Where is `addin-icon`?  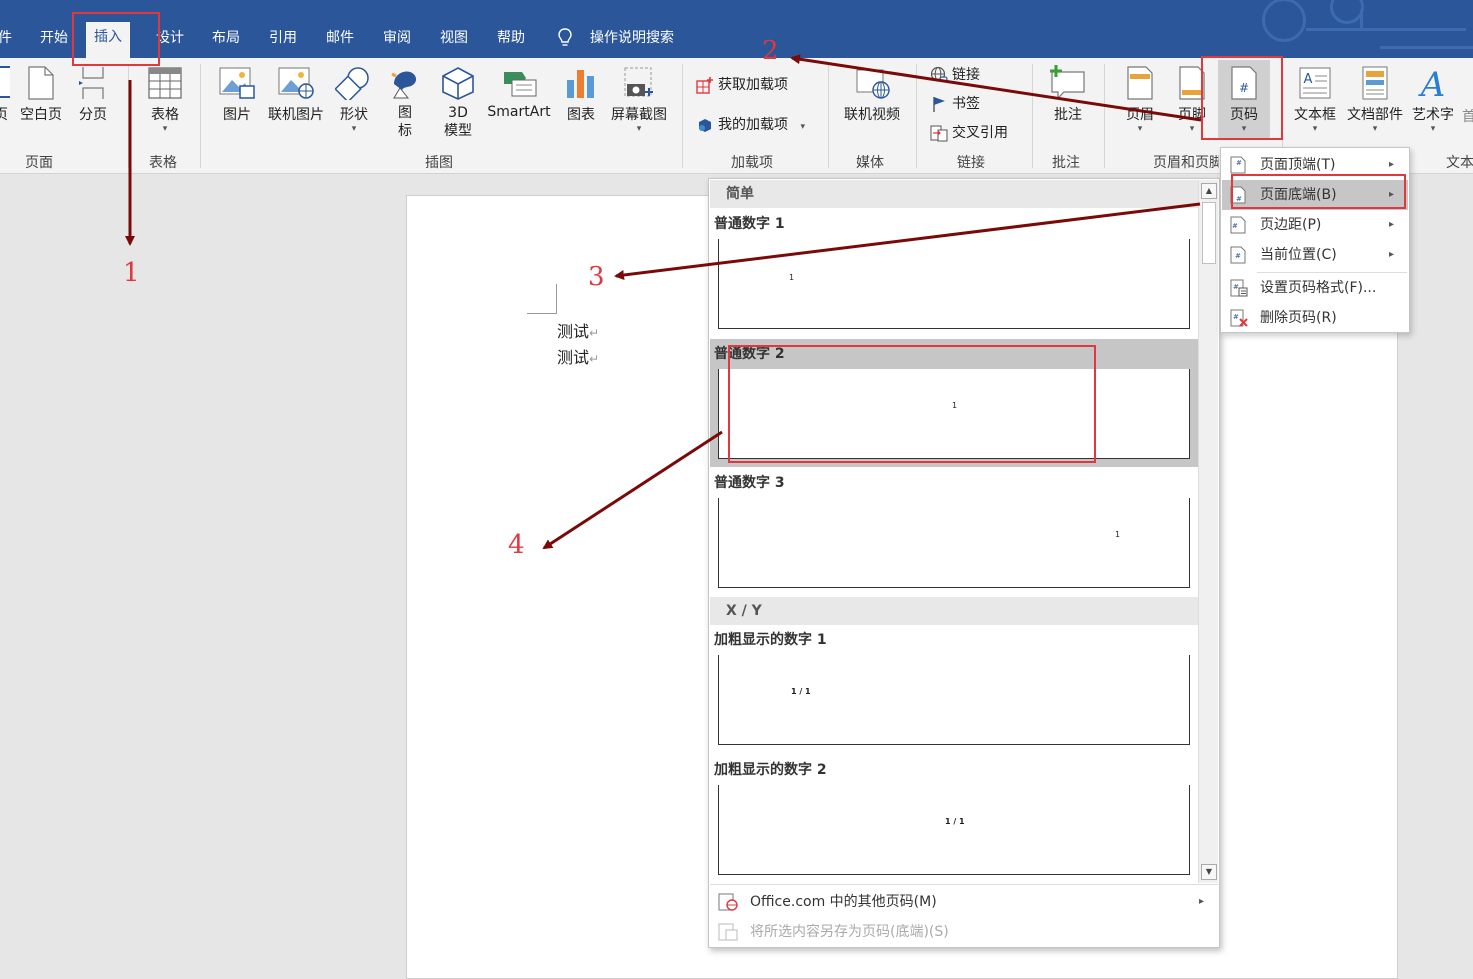
addin-icon is located at coordinates (705, 125).